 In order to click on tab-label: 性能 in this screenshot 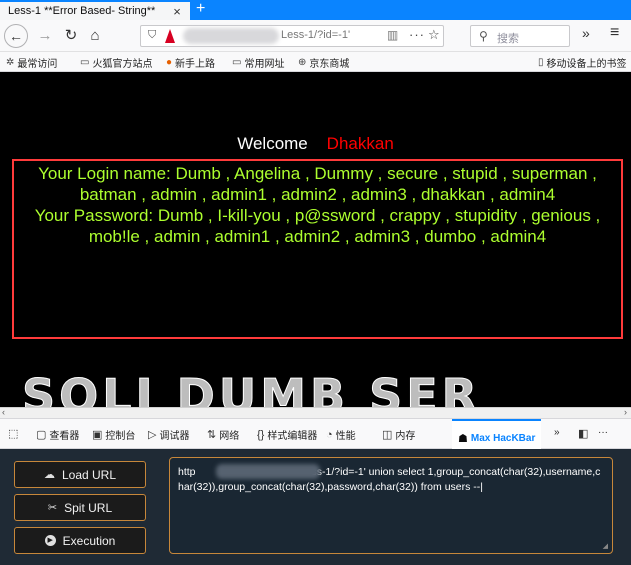, I will do `click(345, 436)`.